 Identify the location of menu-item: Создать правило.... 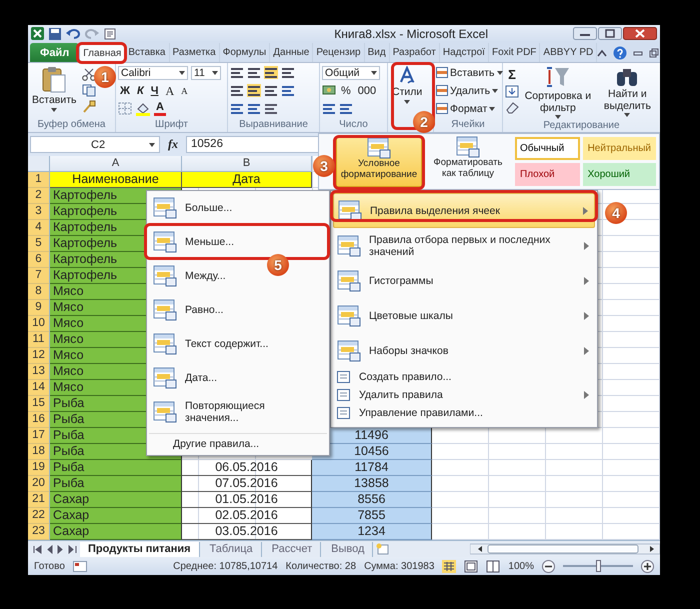
(464, 377).